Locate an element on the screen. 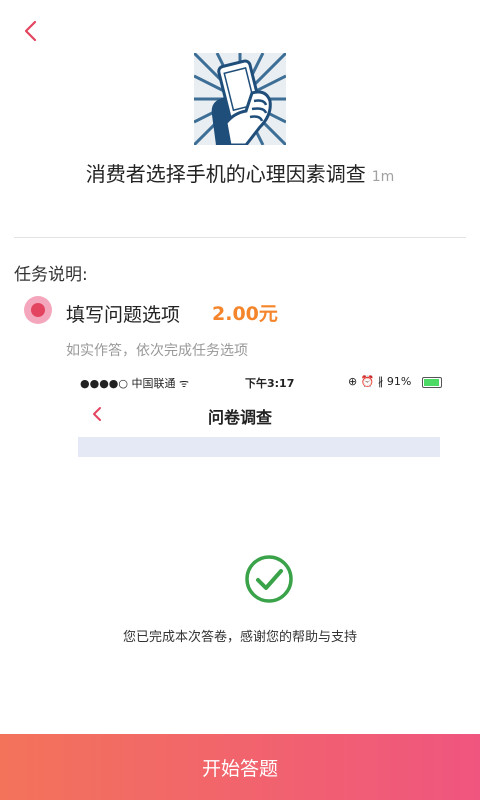  task-item-title: 填写问题选项 is located at coordinates (123, 315).